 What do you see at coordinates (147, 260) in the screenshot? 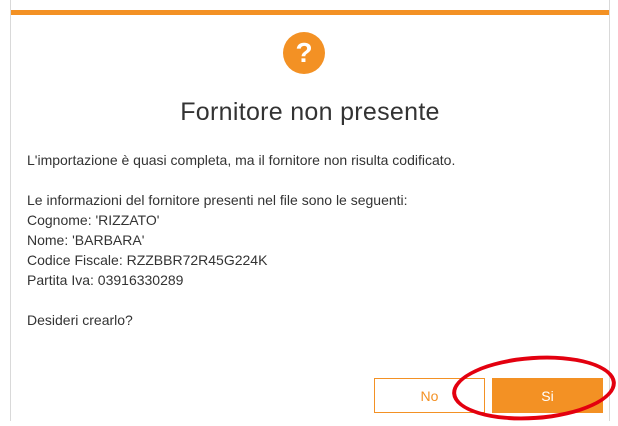
I see `codice-fiscale-text: Codice Fiscale: RZZBBR72R45G224K` at bounding box center [147, 260].